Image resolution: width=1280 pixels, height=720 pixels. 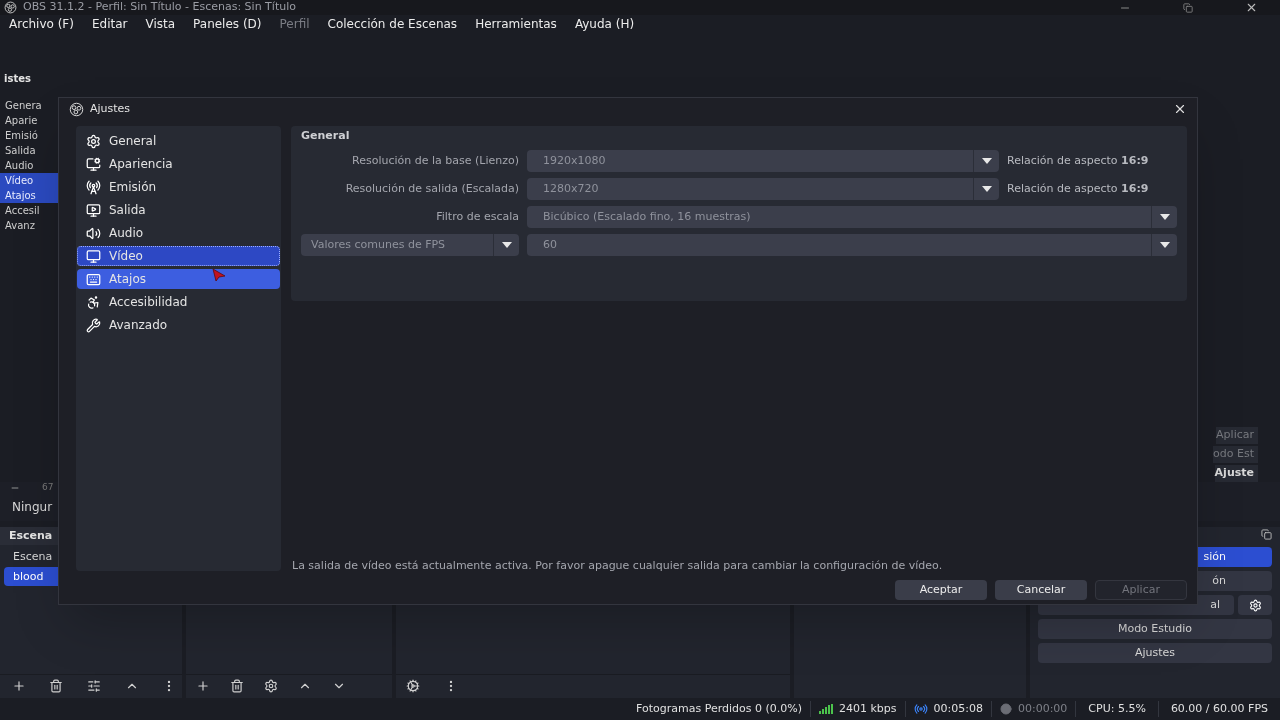 I want to click on settings-list-item: Accesil, so click(x=29, y=210).